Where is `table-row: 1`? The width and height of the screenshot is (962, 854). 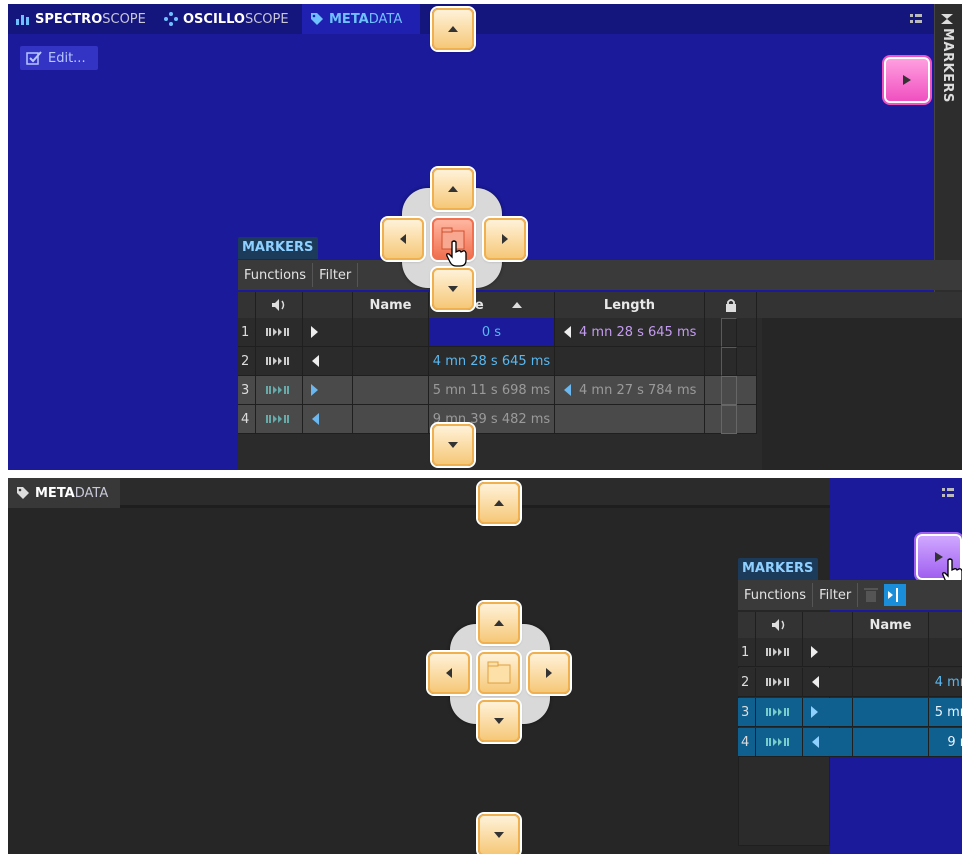
table-row: 1 is located at coordinates (850, 652).